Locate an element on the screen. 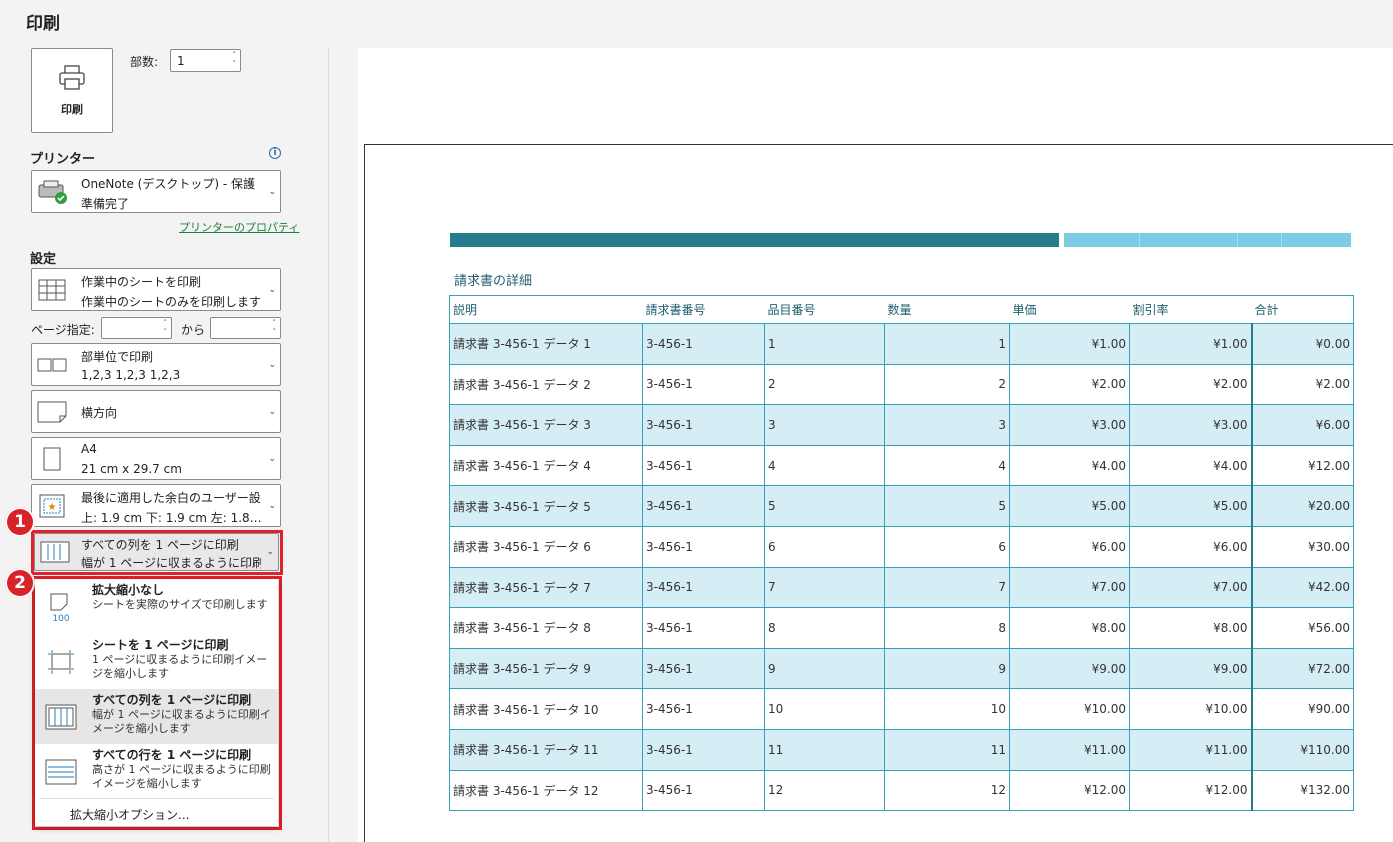 This screenshot has width=1393, height=842. copies-spinner: ˄ ˅ is located at coordinates (235, 60).